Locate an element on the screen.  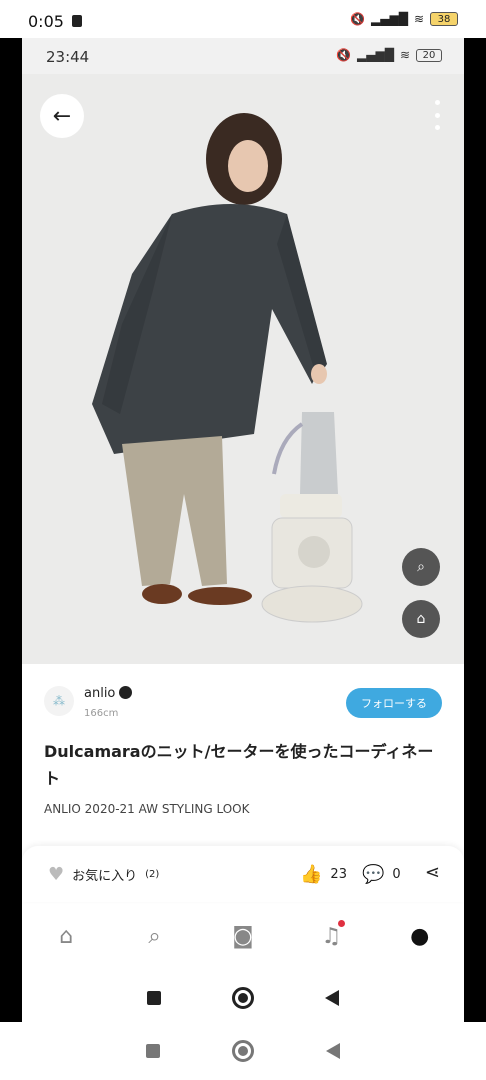
more-vertical-icon is located at coordinates (437, 102).